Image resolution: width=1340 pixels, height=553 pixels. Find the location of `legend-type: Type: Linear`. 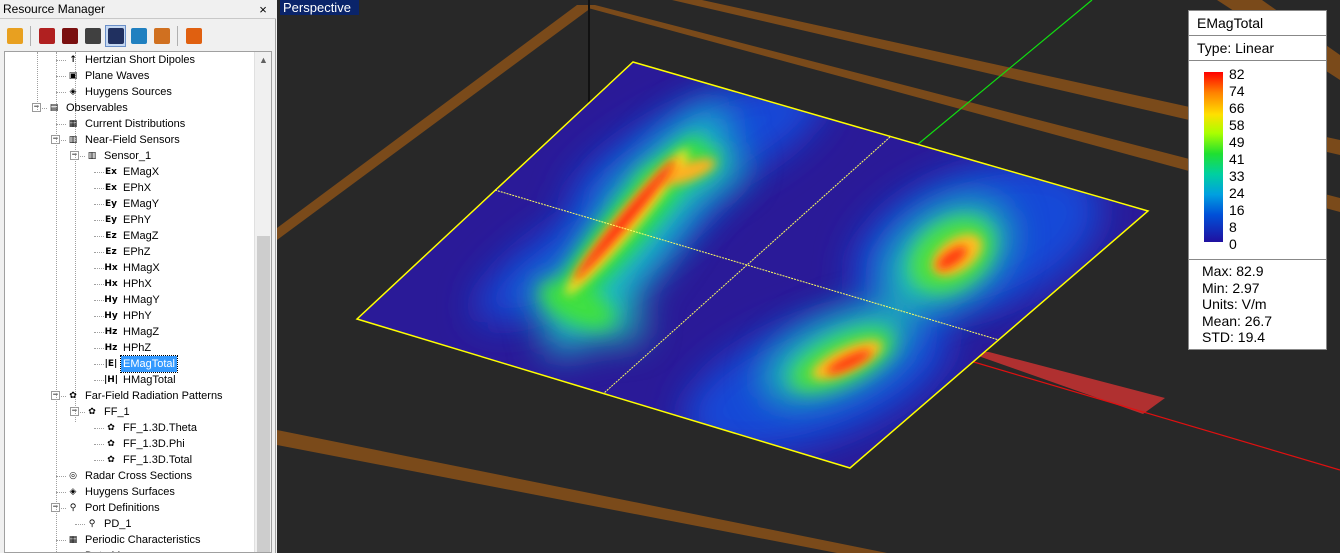

legend-type: Type: Linear is located at coordinates (1257, 48).